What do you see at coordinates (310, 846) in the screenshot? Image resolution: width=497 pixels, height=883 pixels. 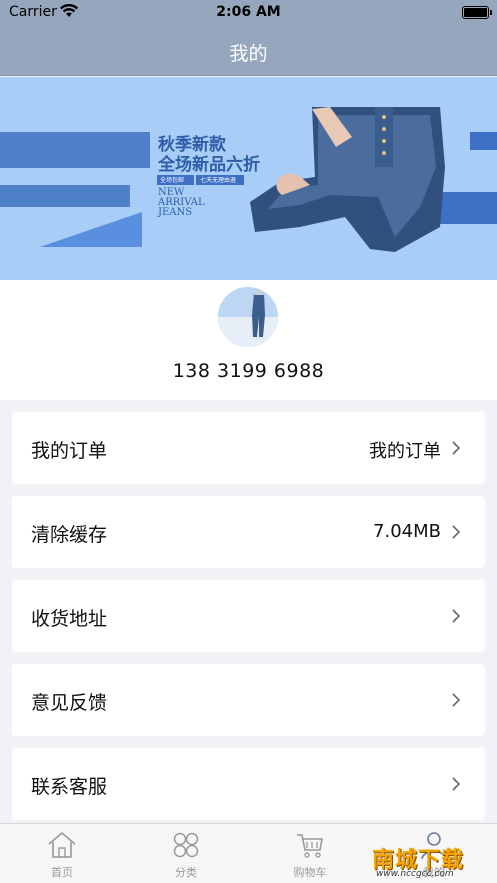 I see `cart-icon` at bounding box center [310, 846].